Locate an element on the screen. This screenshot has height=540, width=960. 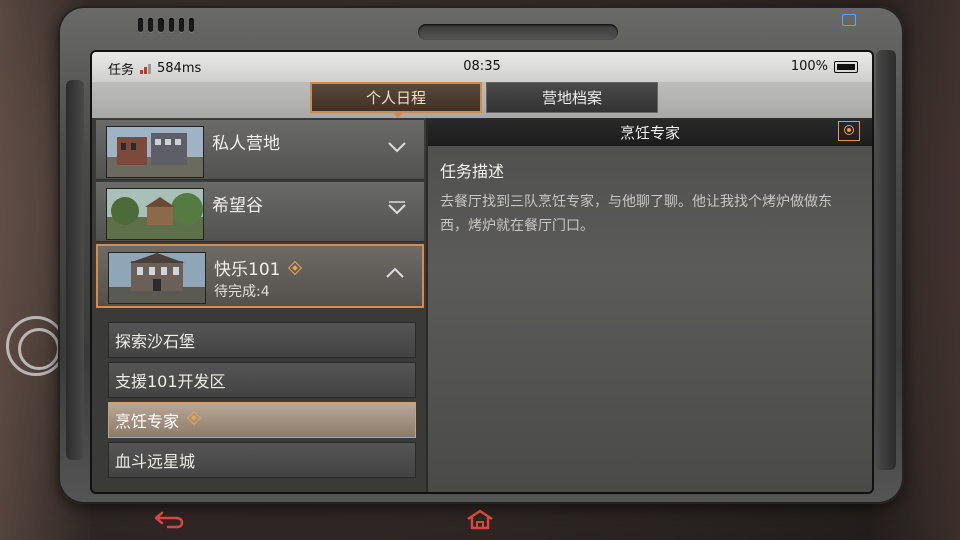
detail-title: 烹饪专家 is located at coordinates (649, 132).